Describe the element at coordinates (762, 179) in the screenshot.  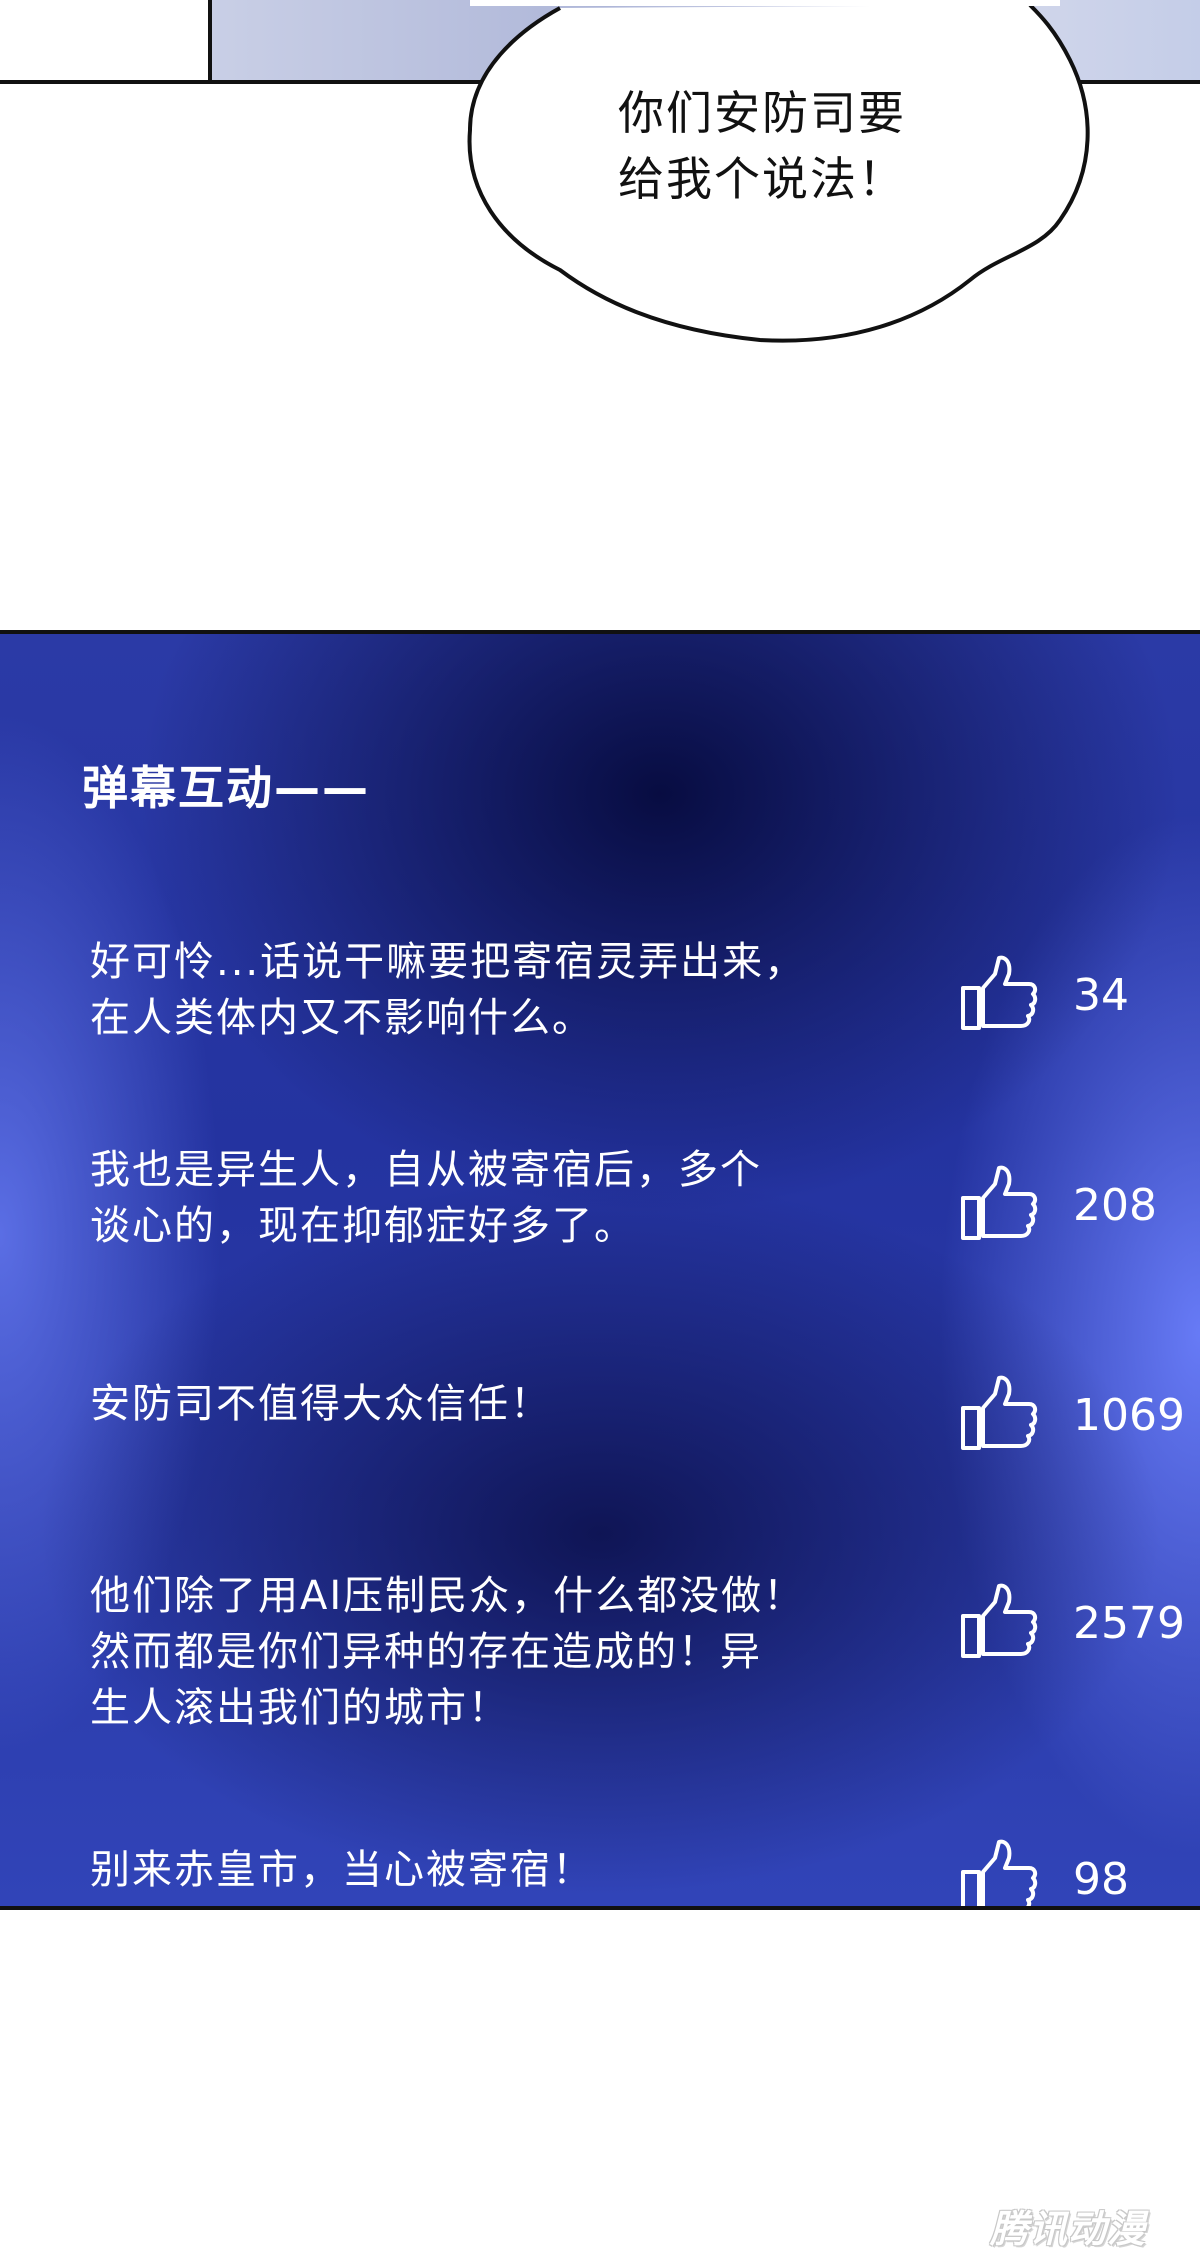
I see `speech-line-2: 给我个说法！` at that location.